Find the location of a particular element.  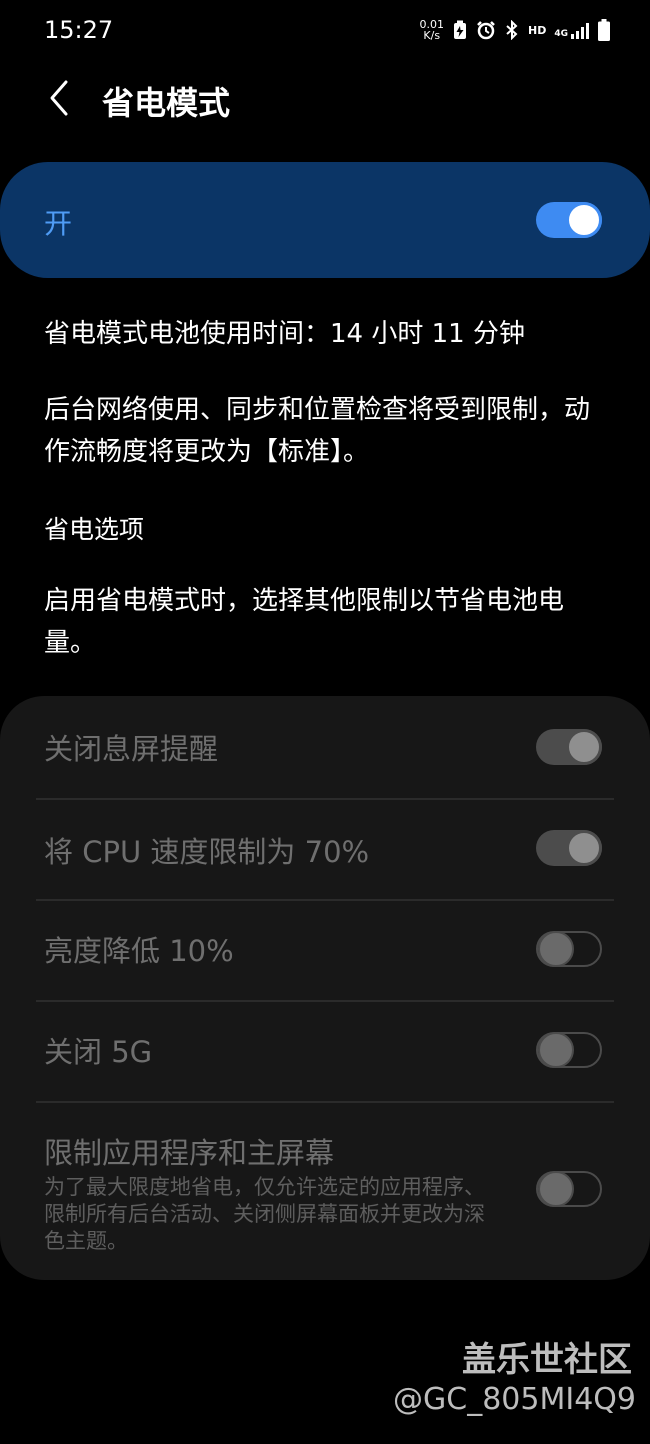

option-label: 亮度降低 10% is located at coordinates (139, 951).